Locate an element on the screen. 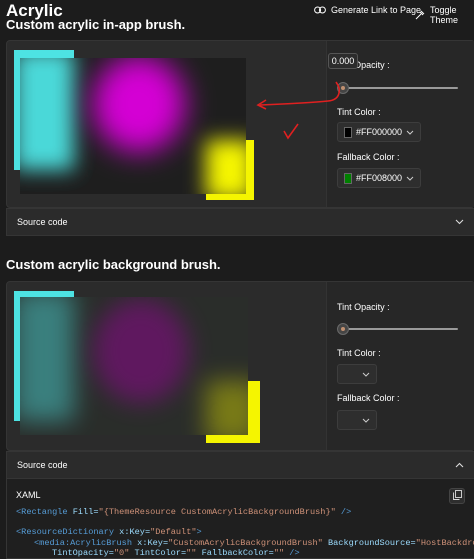  generate-link-label: Generate Link to Page is located at coordinates (376, 10).